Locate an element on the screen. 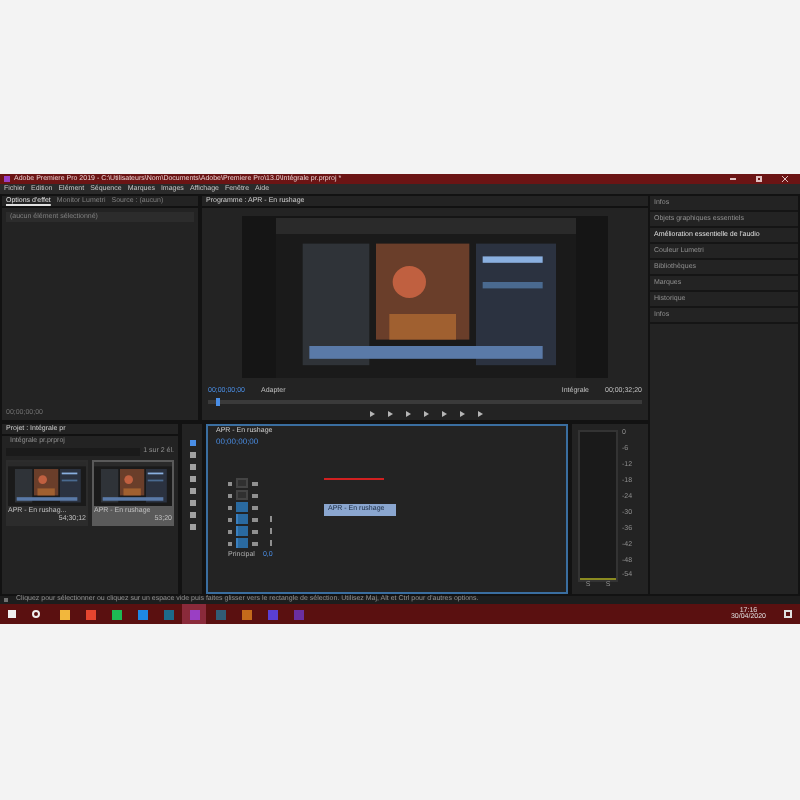 The image size is (800, 800). maximize-icon is located at coordinates (759, 179).